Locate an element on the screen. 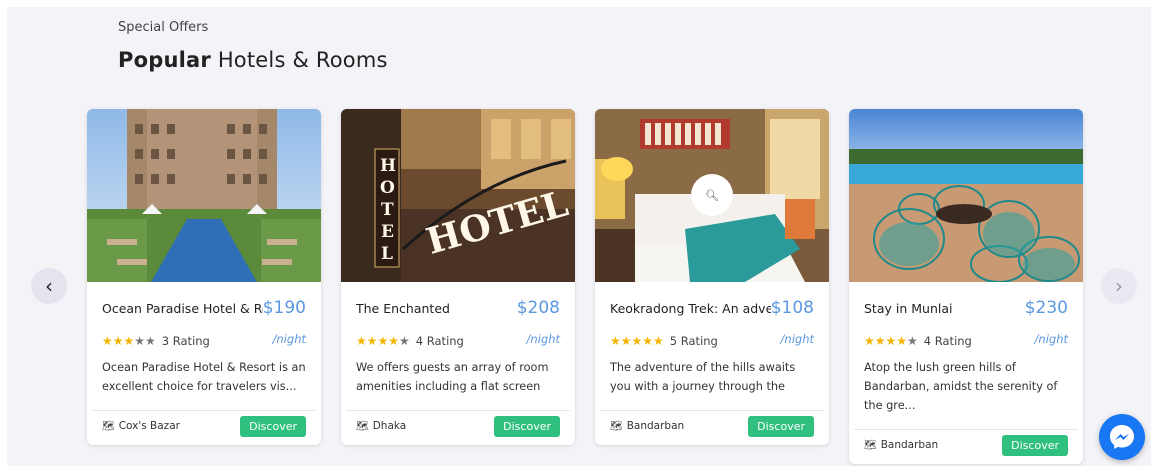 This screenshot has height=466, width=1151. hotel-name: Stay in Munlai is located at coordinates (944, 308).